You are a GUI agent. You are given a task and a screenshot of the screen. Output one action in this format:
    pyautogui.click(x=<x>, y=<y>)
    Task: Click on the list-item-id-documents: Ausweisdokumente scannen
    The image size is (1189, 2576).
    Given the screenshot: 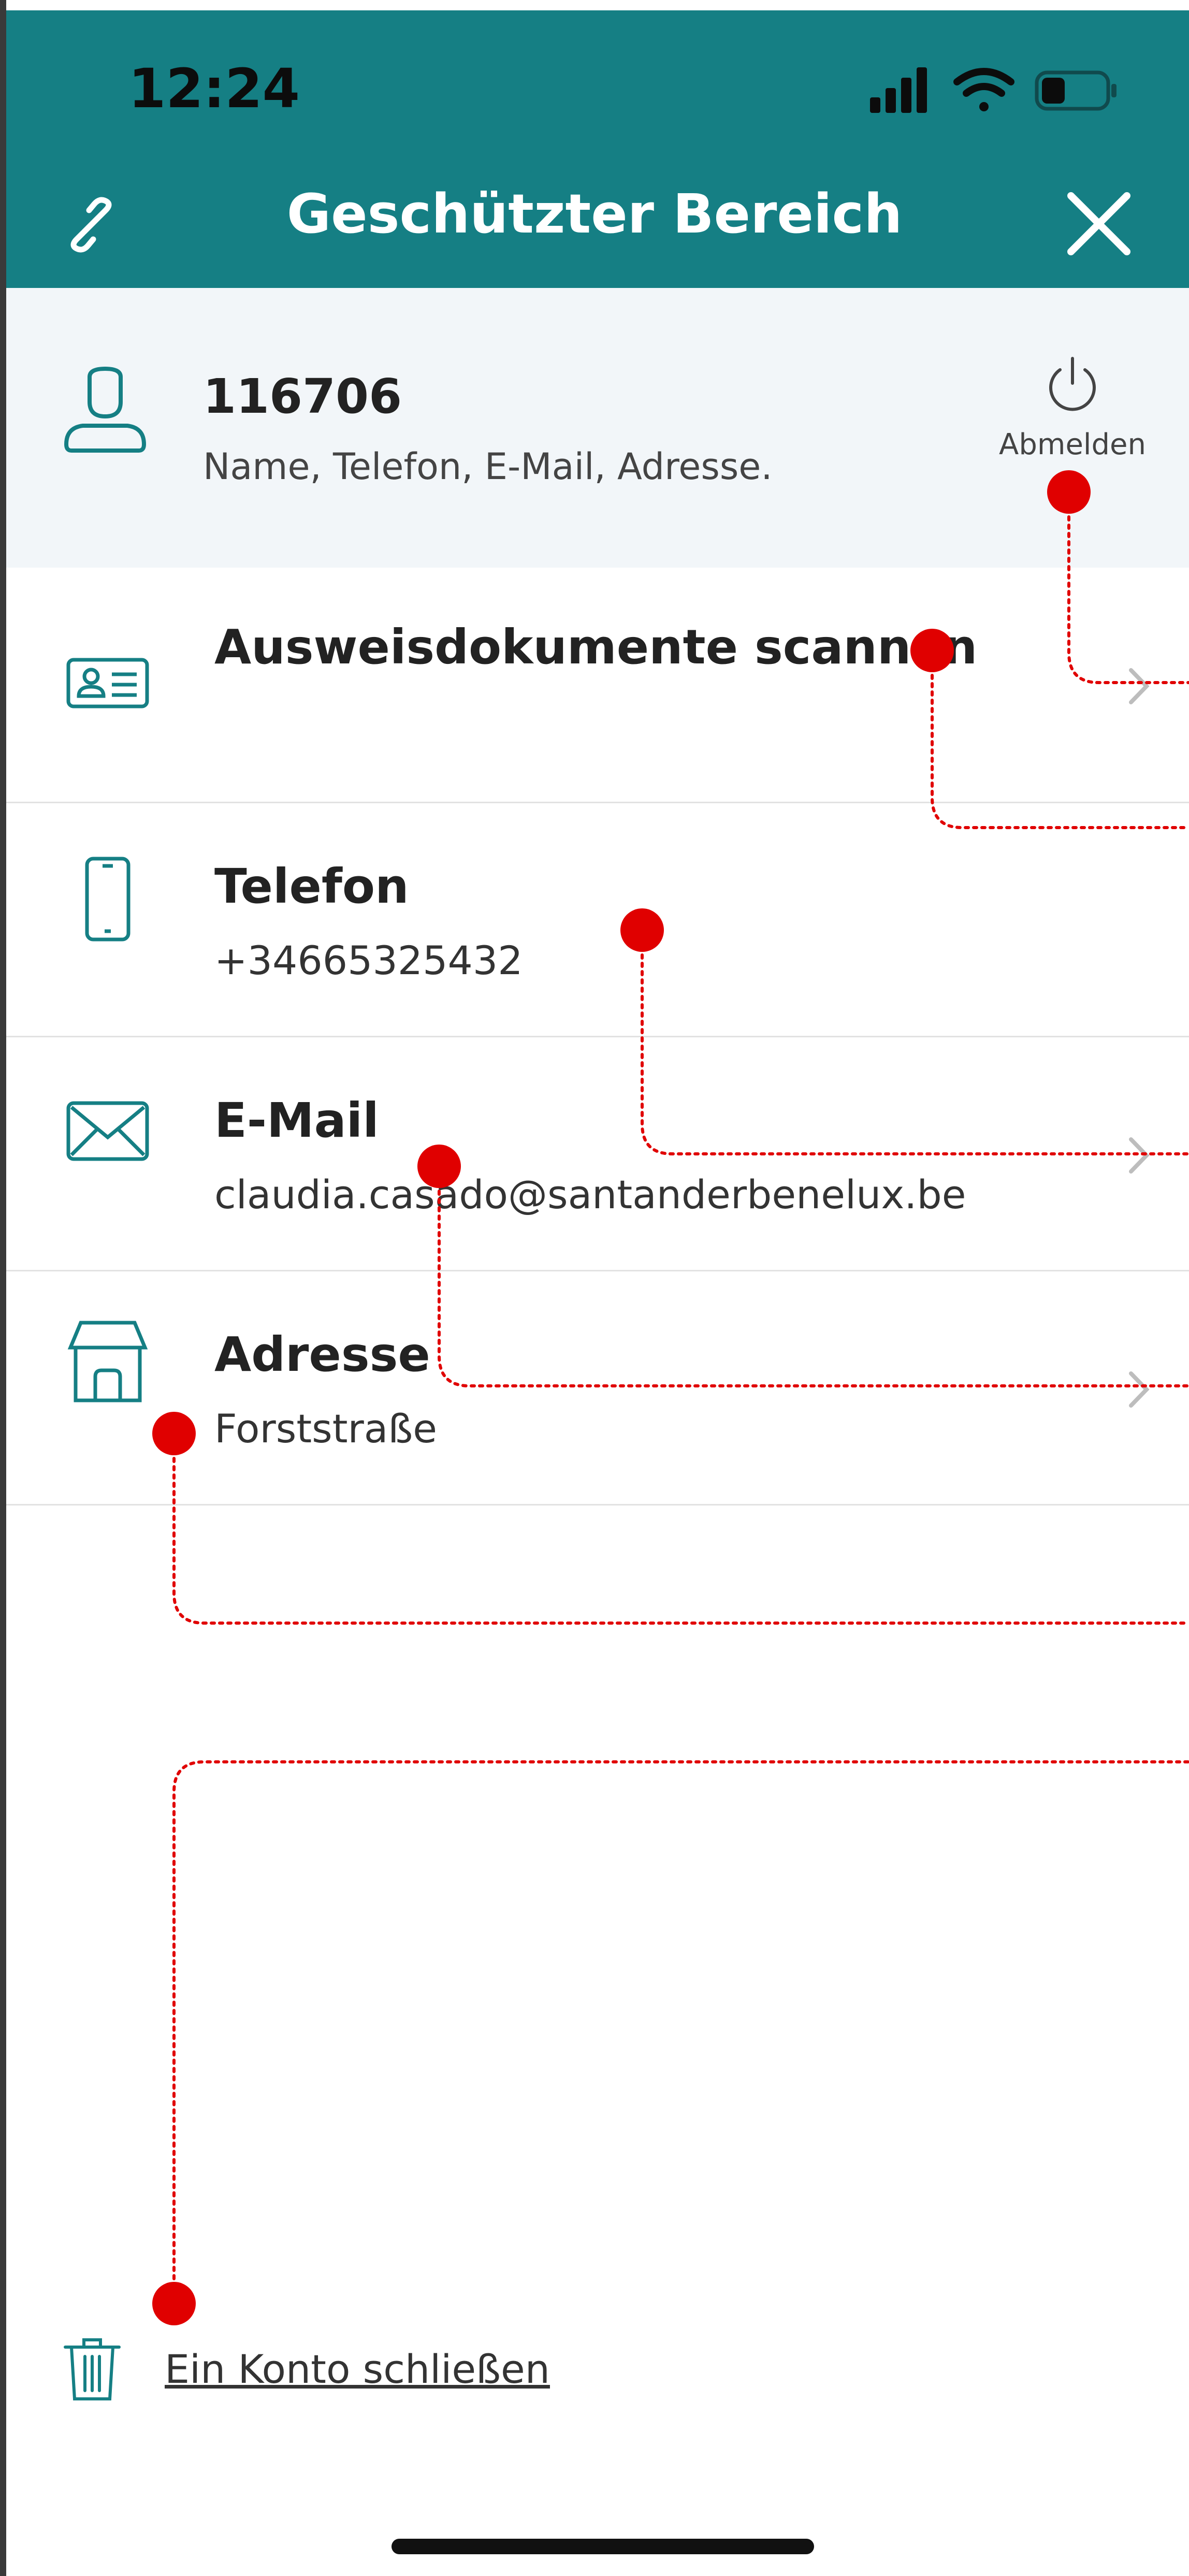 What is the action you would take?
    pyautogui.click(x=597, y=686)
    